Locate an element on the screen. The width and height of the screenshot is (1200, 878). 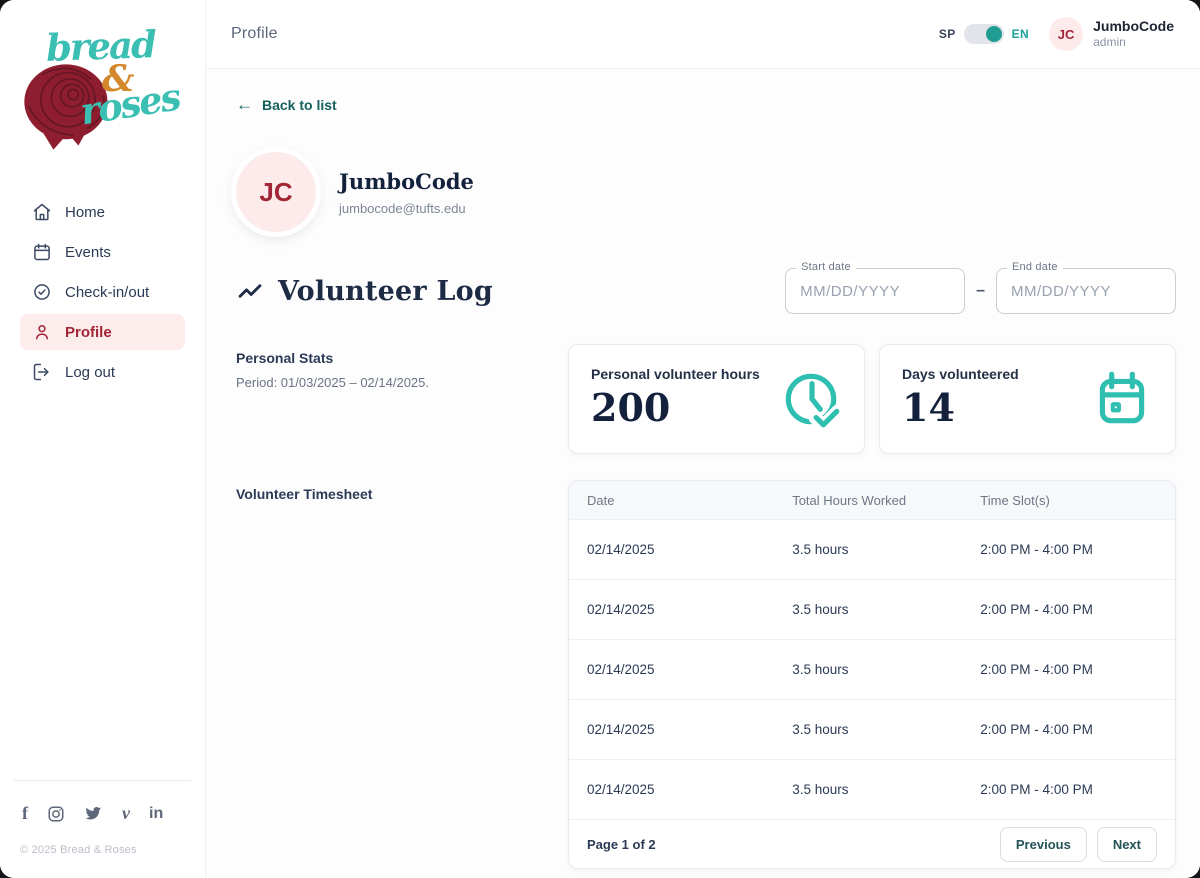
user-name: JumboCode is located at coordinates (1133, 25).